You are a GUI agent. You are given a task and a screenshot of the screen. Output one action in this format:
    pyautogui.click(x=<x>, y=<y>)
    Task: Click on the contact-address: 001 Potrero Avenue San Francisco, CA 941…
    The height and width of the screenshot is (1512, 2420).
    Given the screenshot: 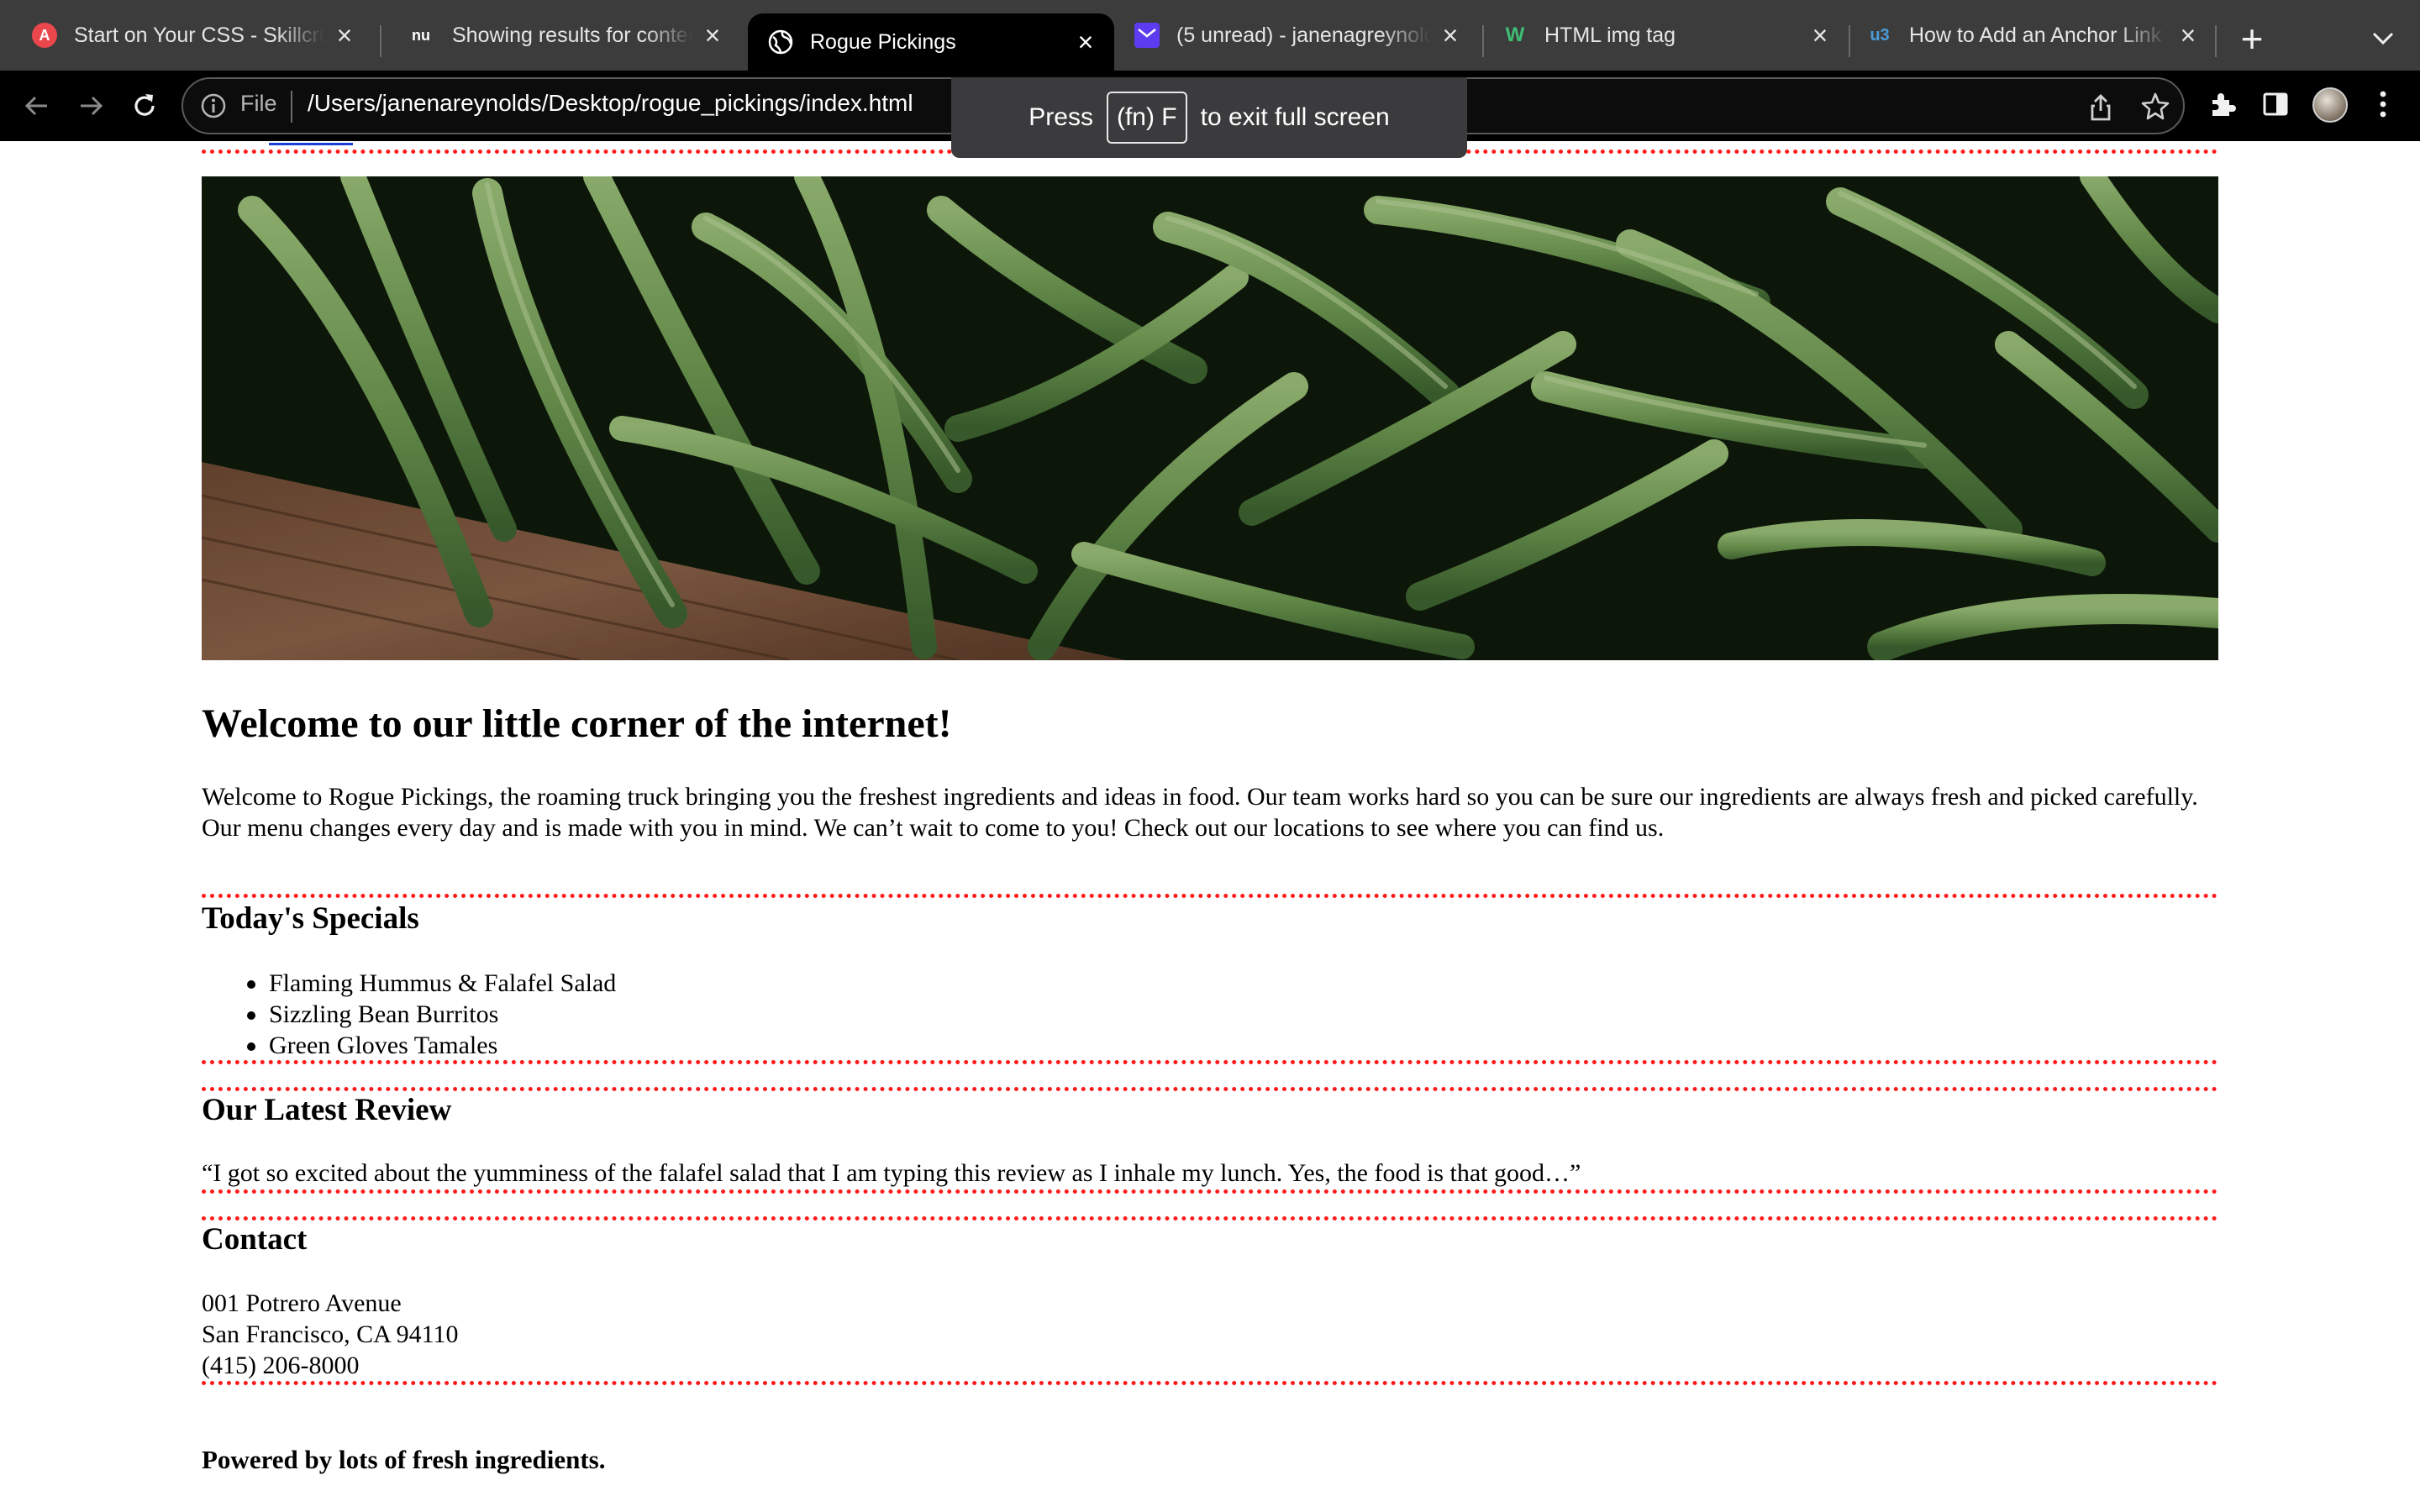 What is the action you would take?
    pyautogui.click(x=330, y=1334)
    